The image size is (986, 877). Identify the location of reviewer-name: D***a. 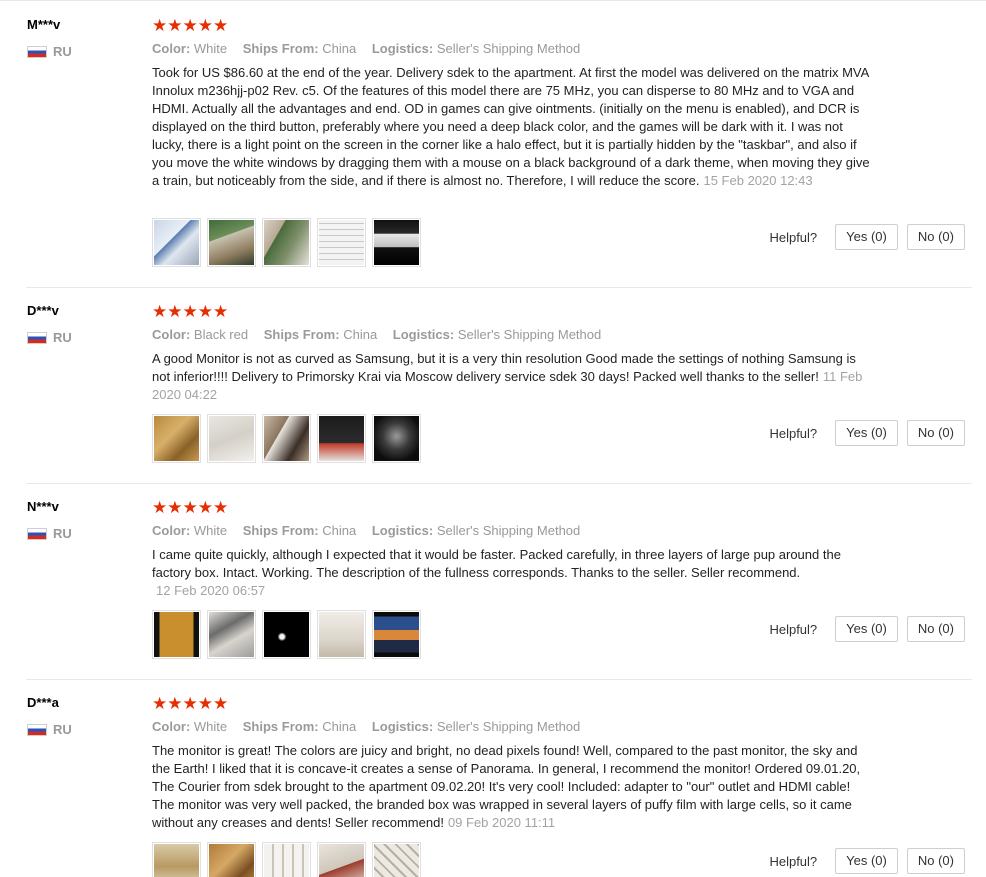
(43, 702).